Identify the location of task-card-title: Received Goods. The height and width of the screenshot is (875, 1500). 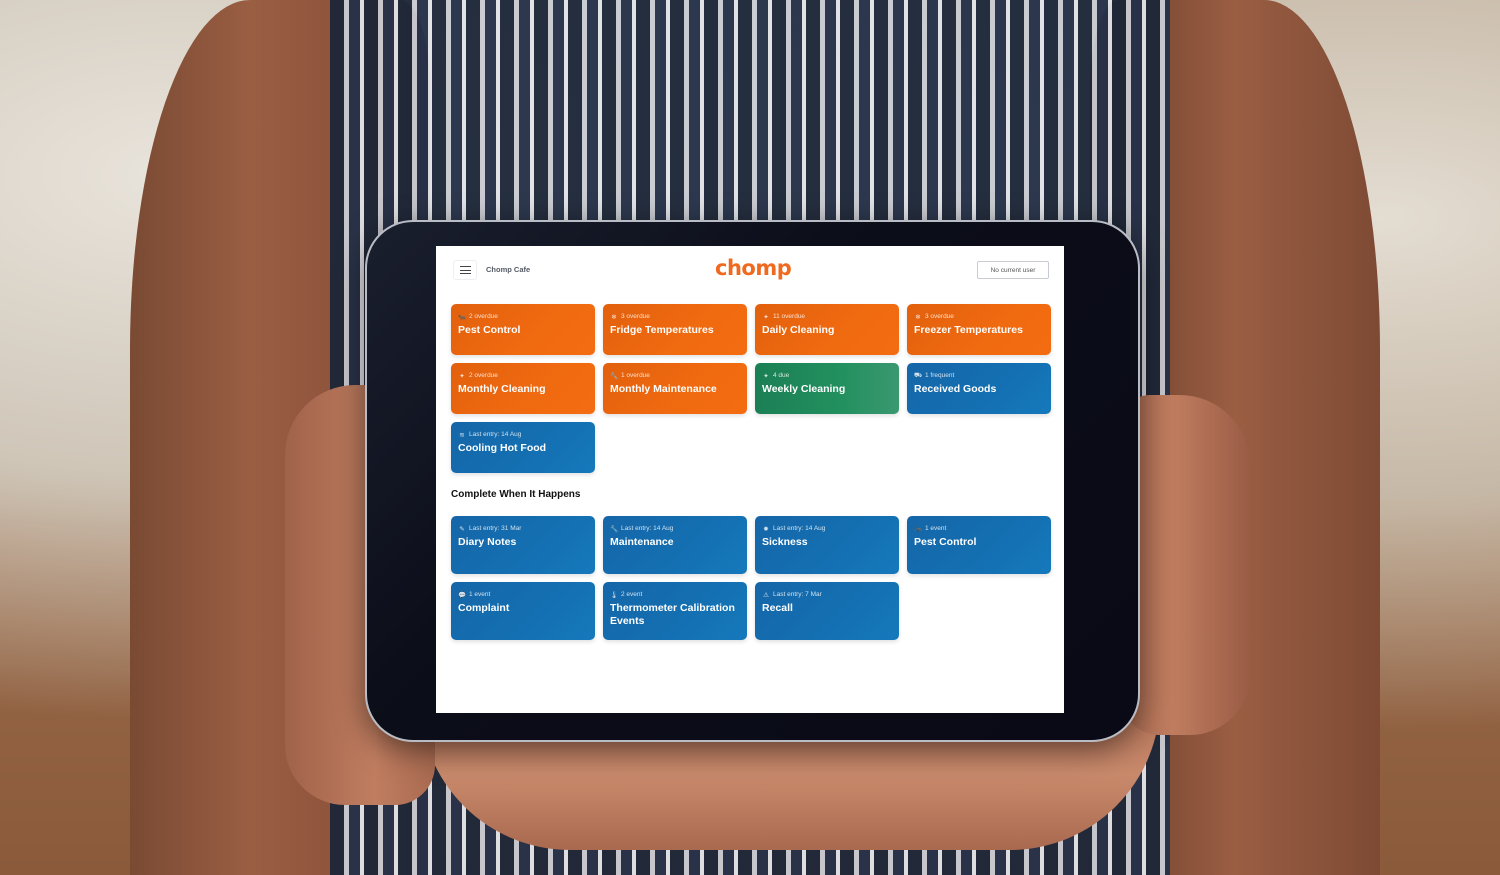
(955, 389).